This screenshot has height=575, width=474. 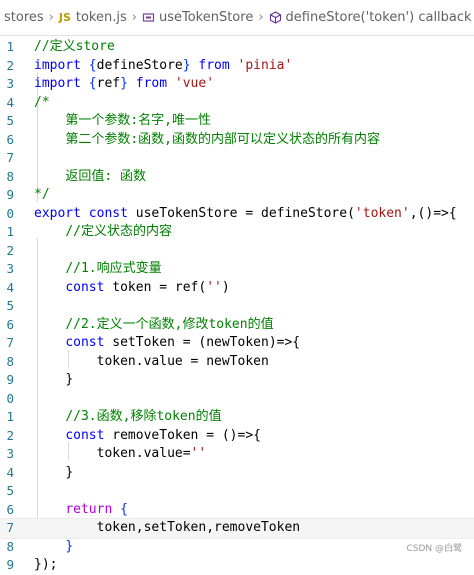 I want to click on code-token: 'vue', so click(x=194, y=83).